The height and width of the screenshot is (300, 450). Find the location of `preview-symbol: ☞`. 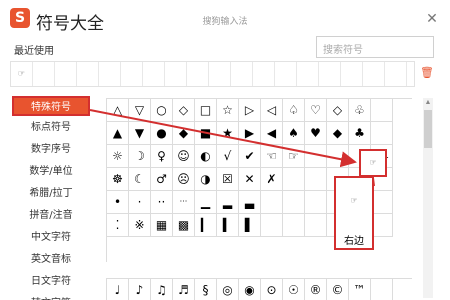

preview-symbol: ☞ is located at coordinates (354, 200).